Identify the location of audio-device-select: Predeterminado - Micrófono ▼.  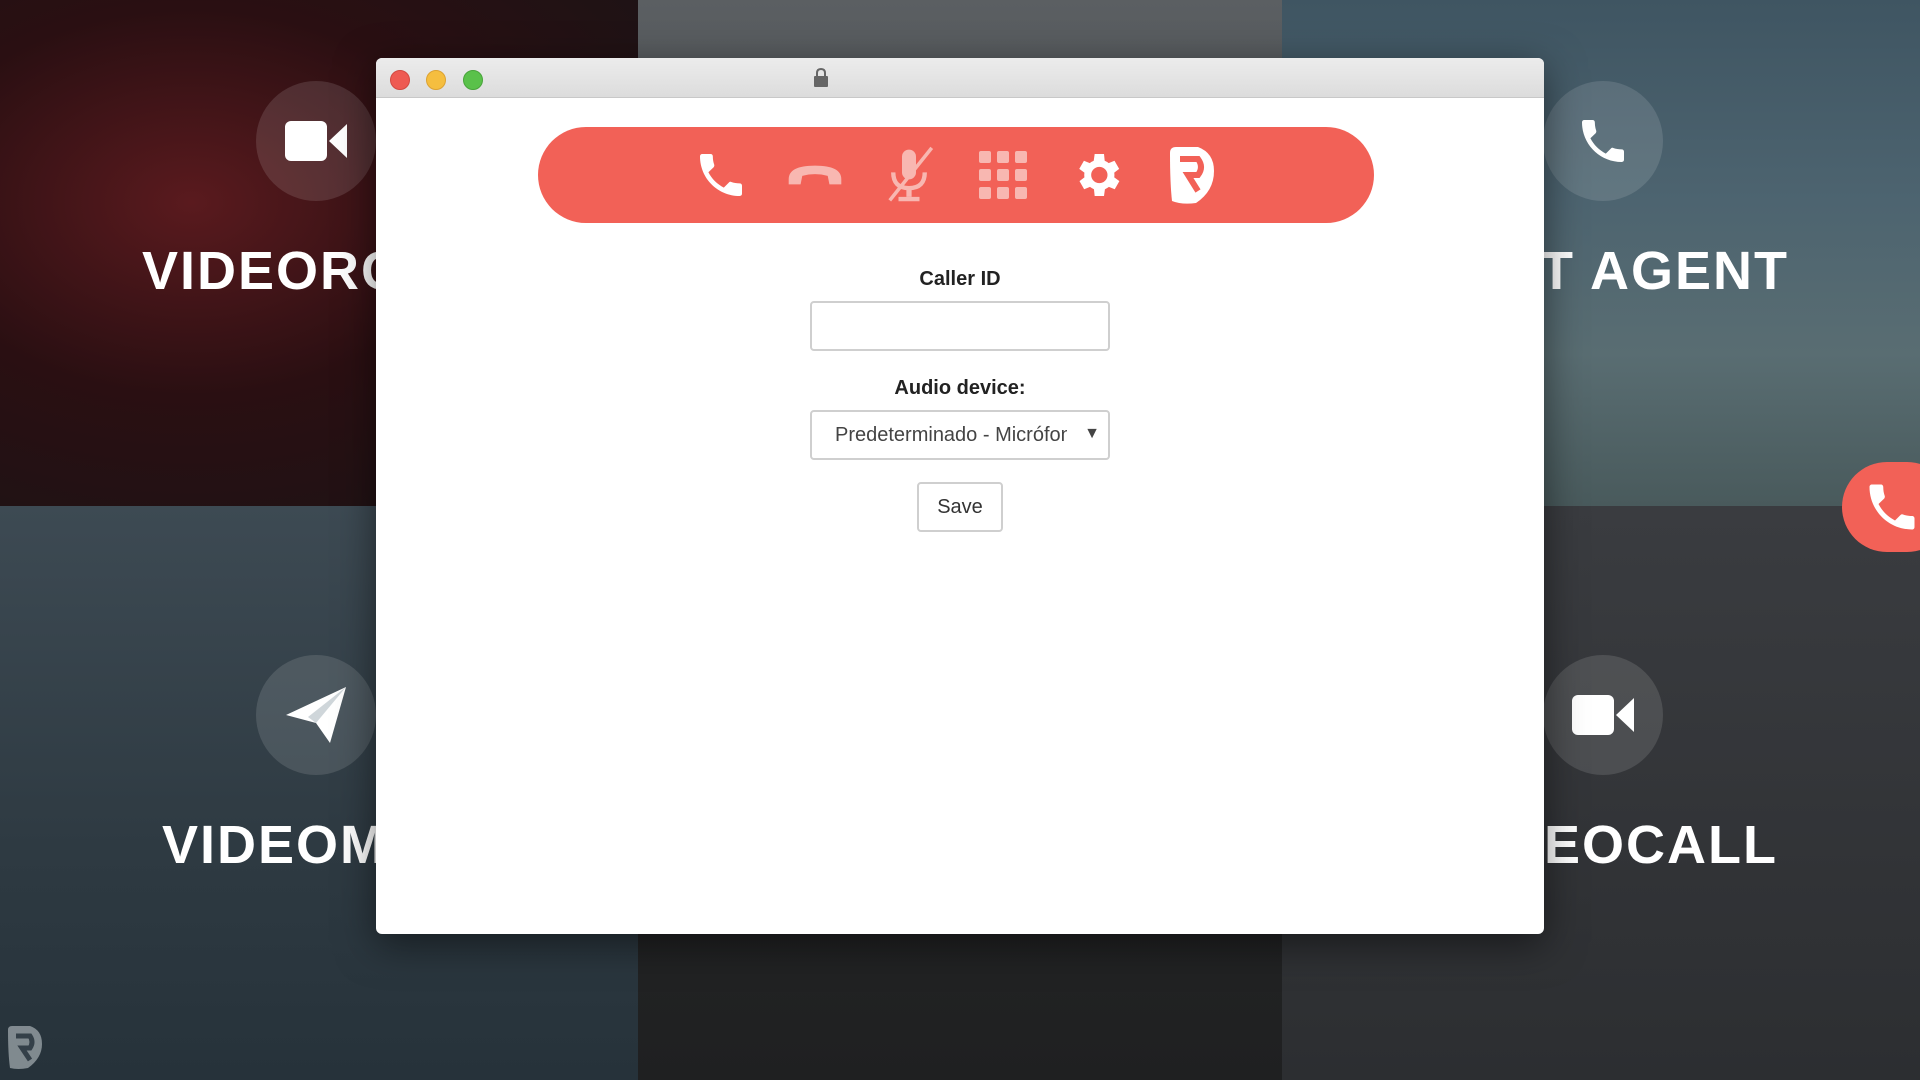
(960, 435).